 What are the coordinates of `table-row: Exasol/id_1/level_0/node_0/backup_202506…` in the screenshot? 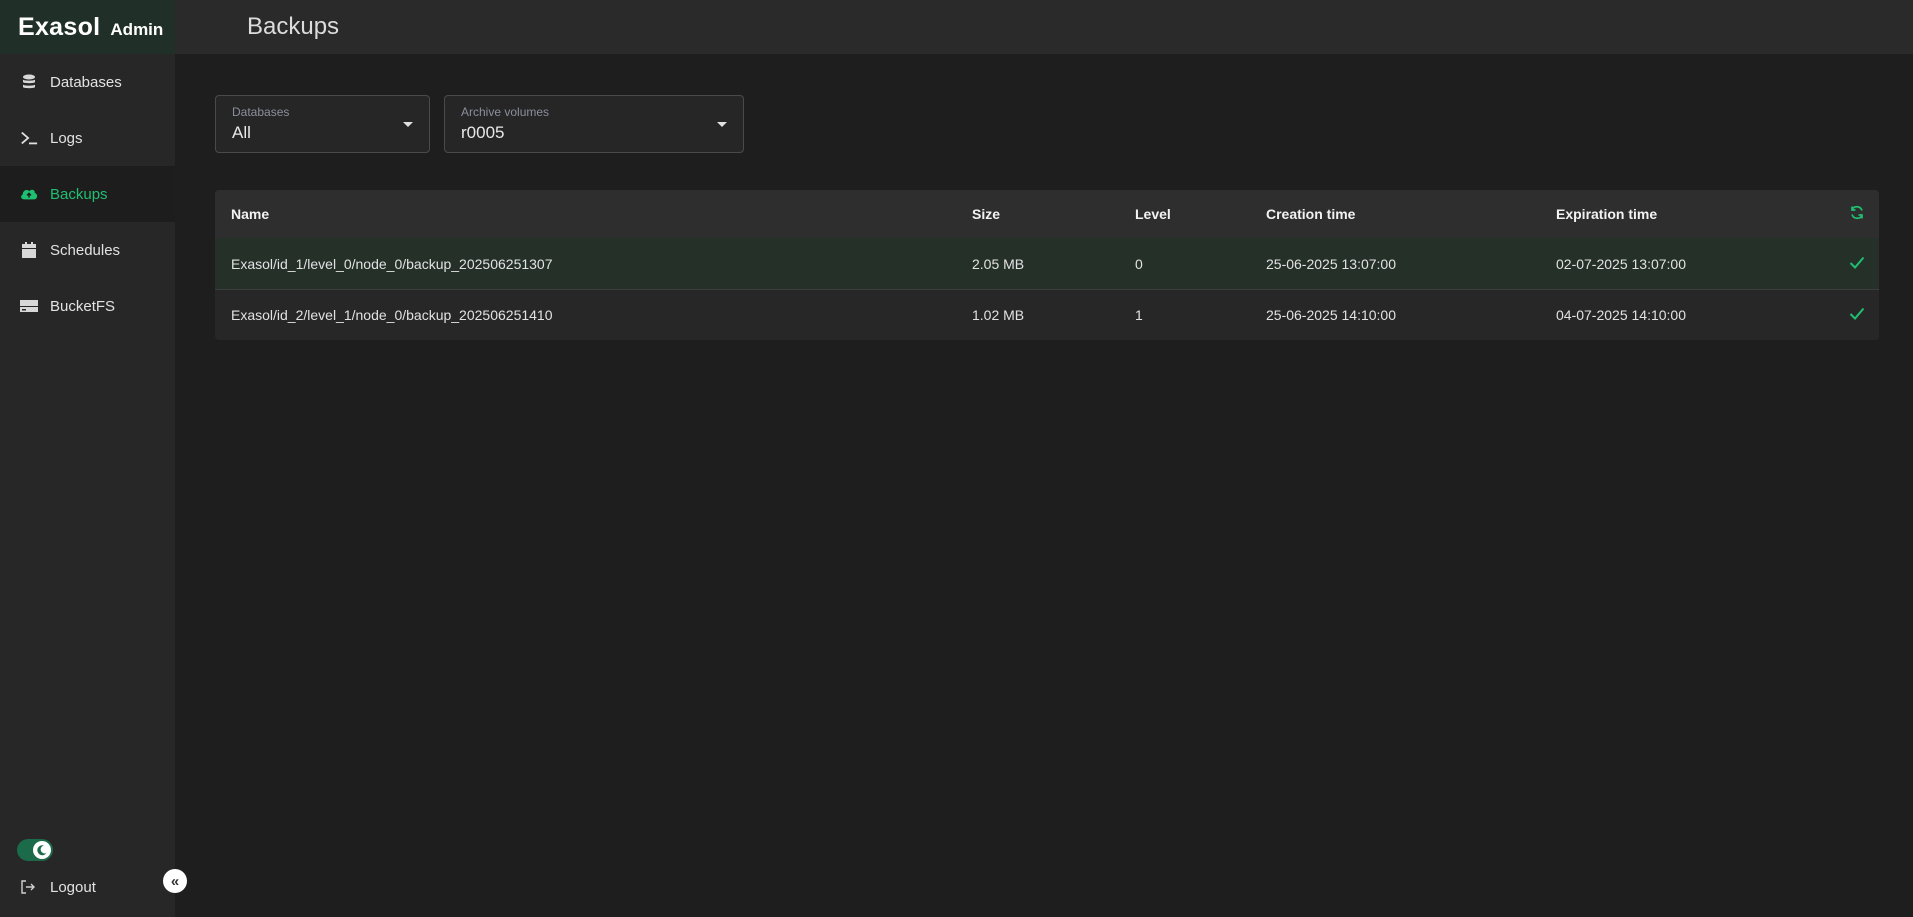 It's located at (1047, 264).